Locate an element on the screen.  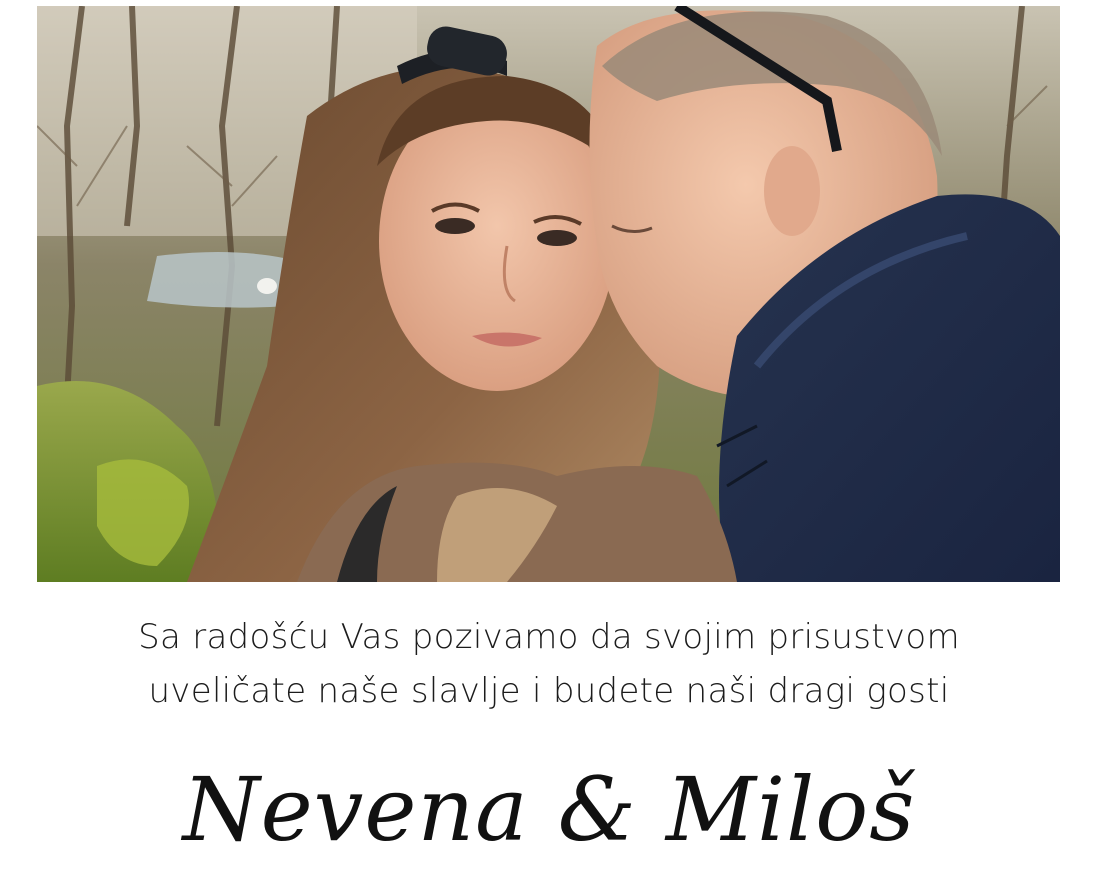
couple-names: Nevena & Miloš is located at coordinates (549, 809).